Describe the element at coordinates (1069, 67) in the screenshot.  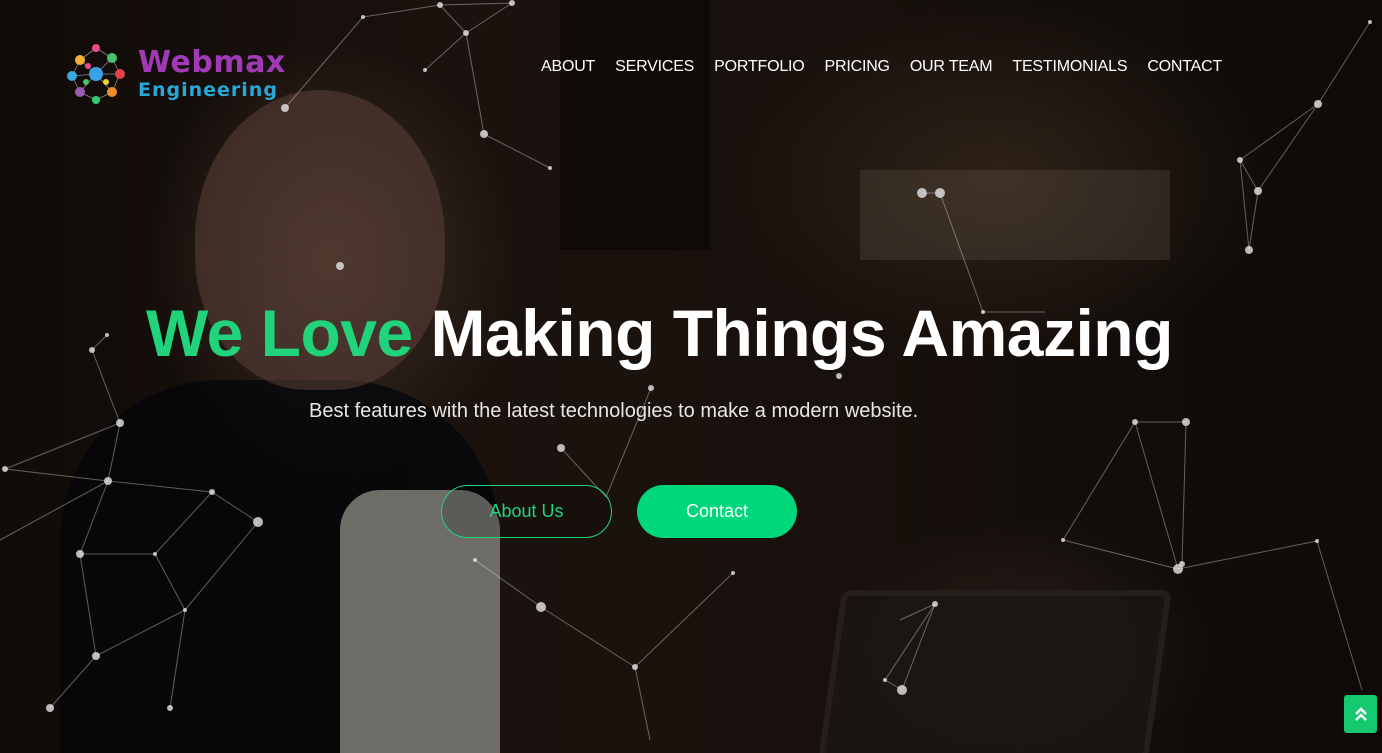
I see `nav-link-testimonials: TESTIMONIALS` at that location.